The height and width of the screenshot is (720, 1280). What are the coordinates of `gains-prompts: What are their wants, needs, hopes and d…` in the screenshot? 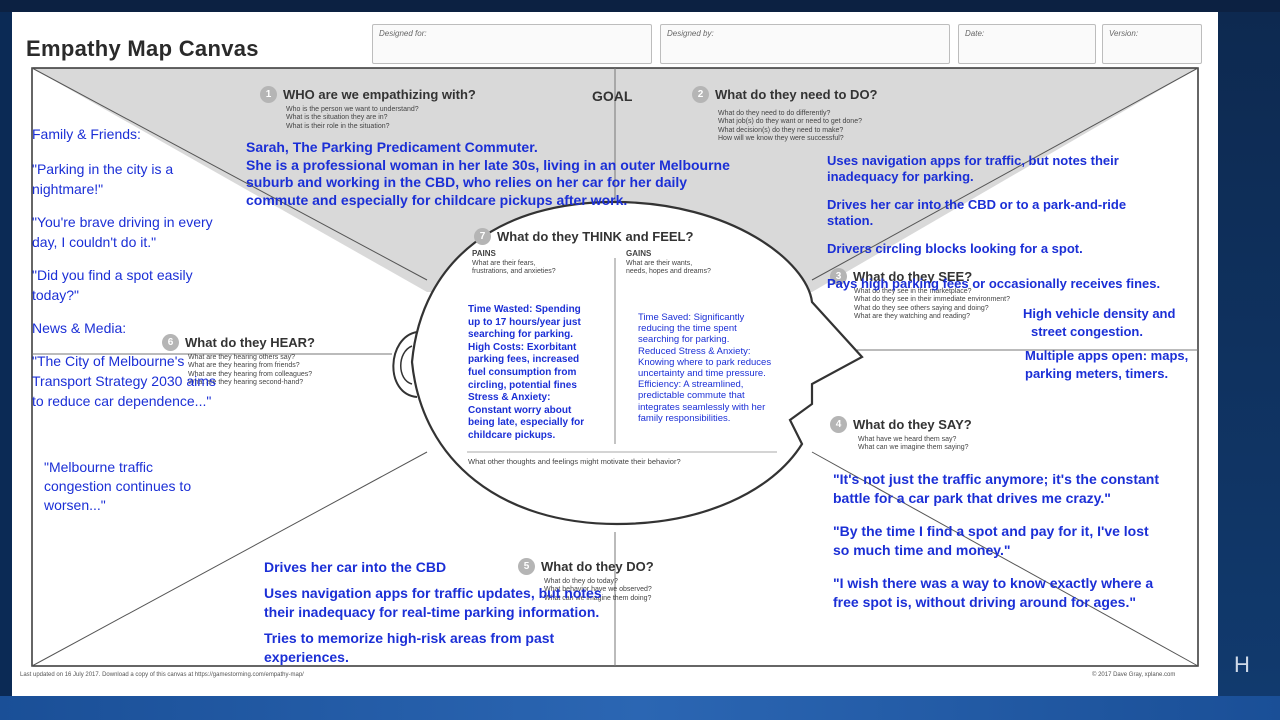 It's located at (668, 268).